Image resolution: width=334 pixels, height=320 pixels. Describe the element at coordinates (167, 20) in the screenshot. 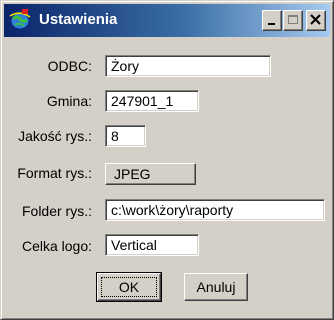

I see `title-bar: Ustawienia` at that location.